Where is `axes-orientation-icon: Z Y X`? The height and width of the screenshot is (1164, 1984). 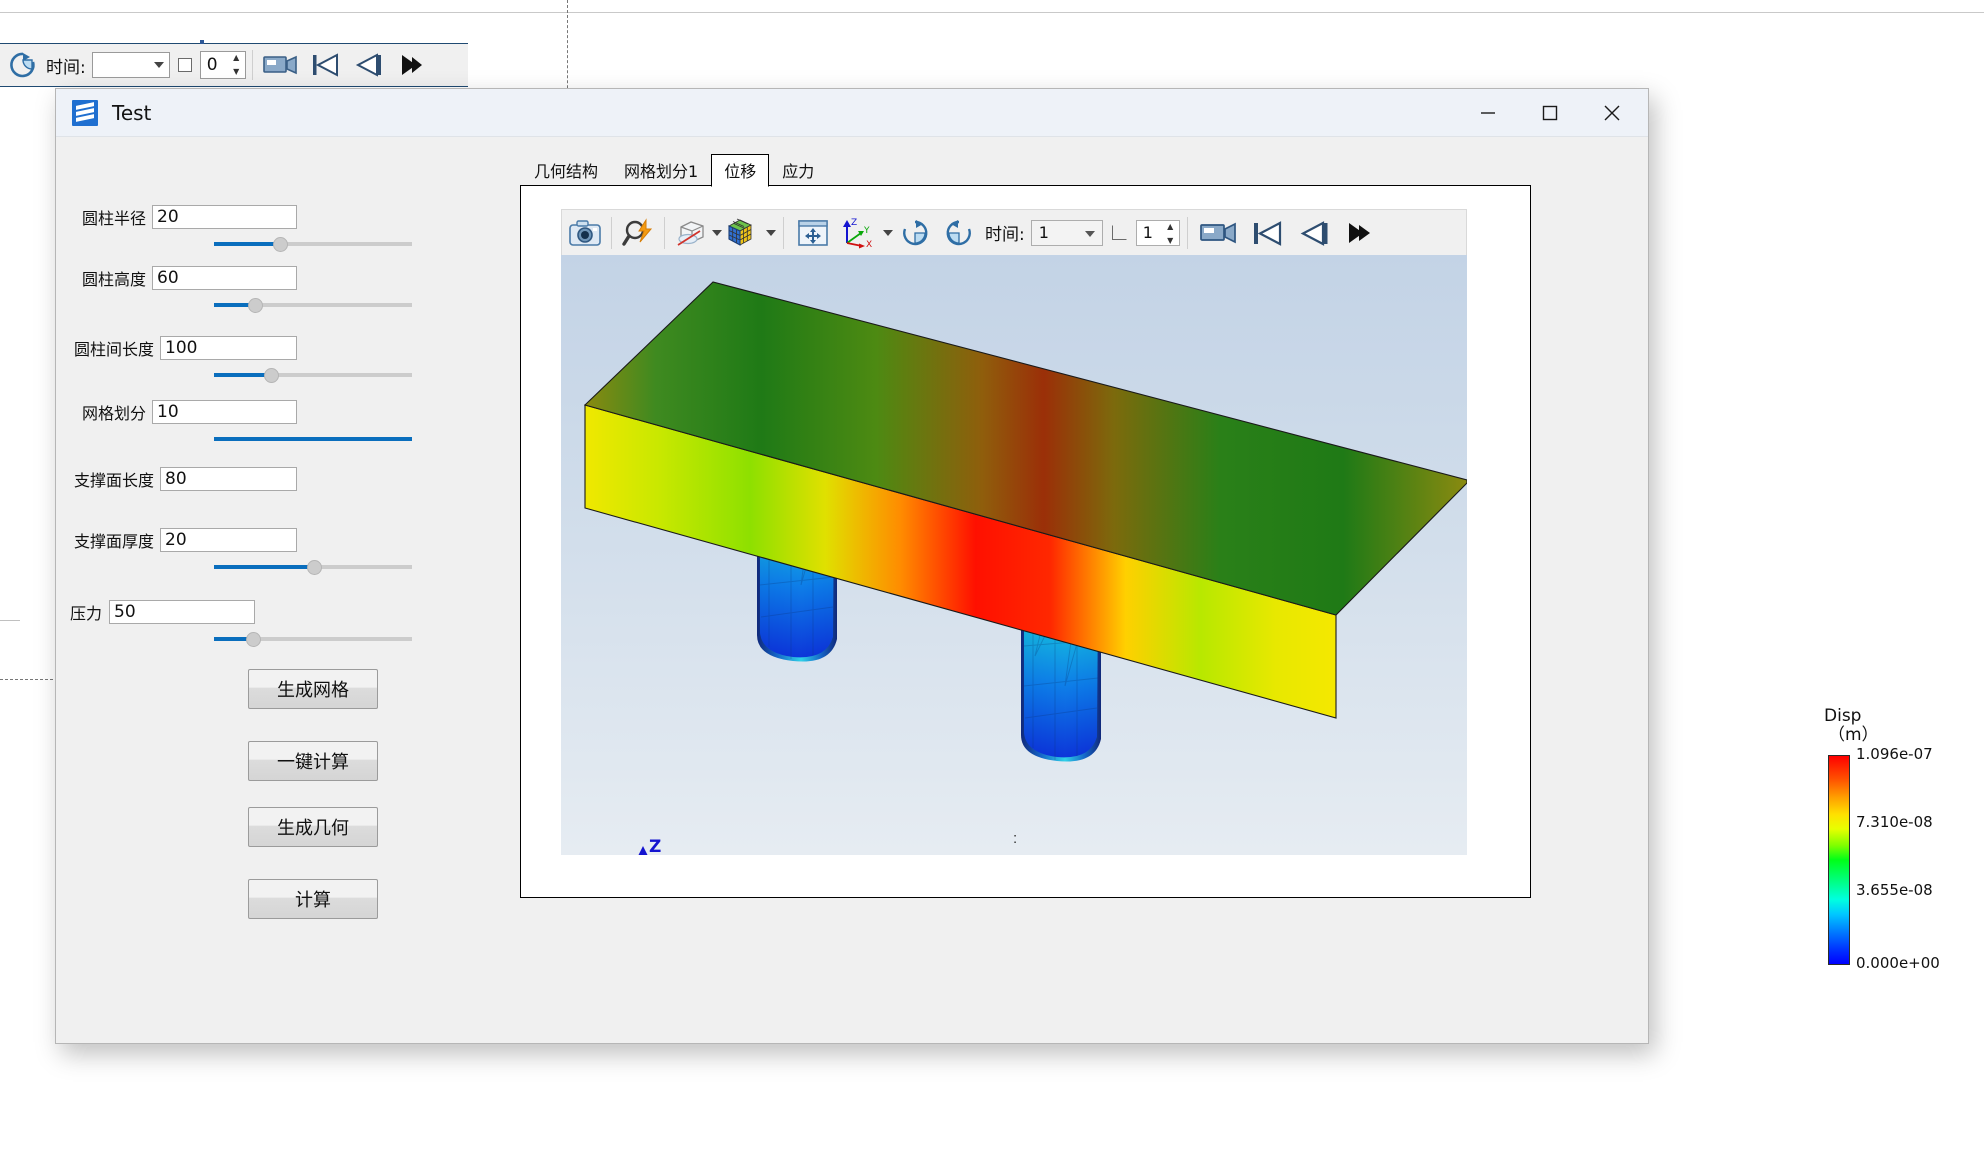 axes-orientation-icon: Z Y X is located at coordinates (858, 233).